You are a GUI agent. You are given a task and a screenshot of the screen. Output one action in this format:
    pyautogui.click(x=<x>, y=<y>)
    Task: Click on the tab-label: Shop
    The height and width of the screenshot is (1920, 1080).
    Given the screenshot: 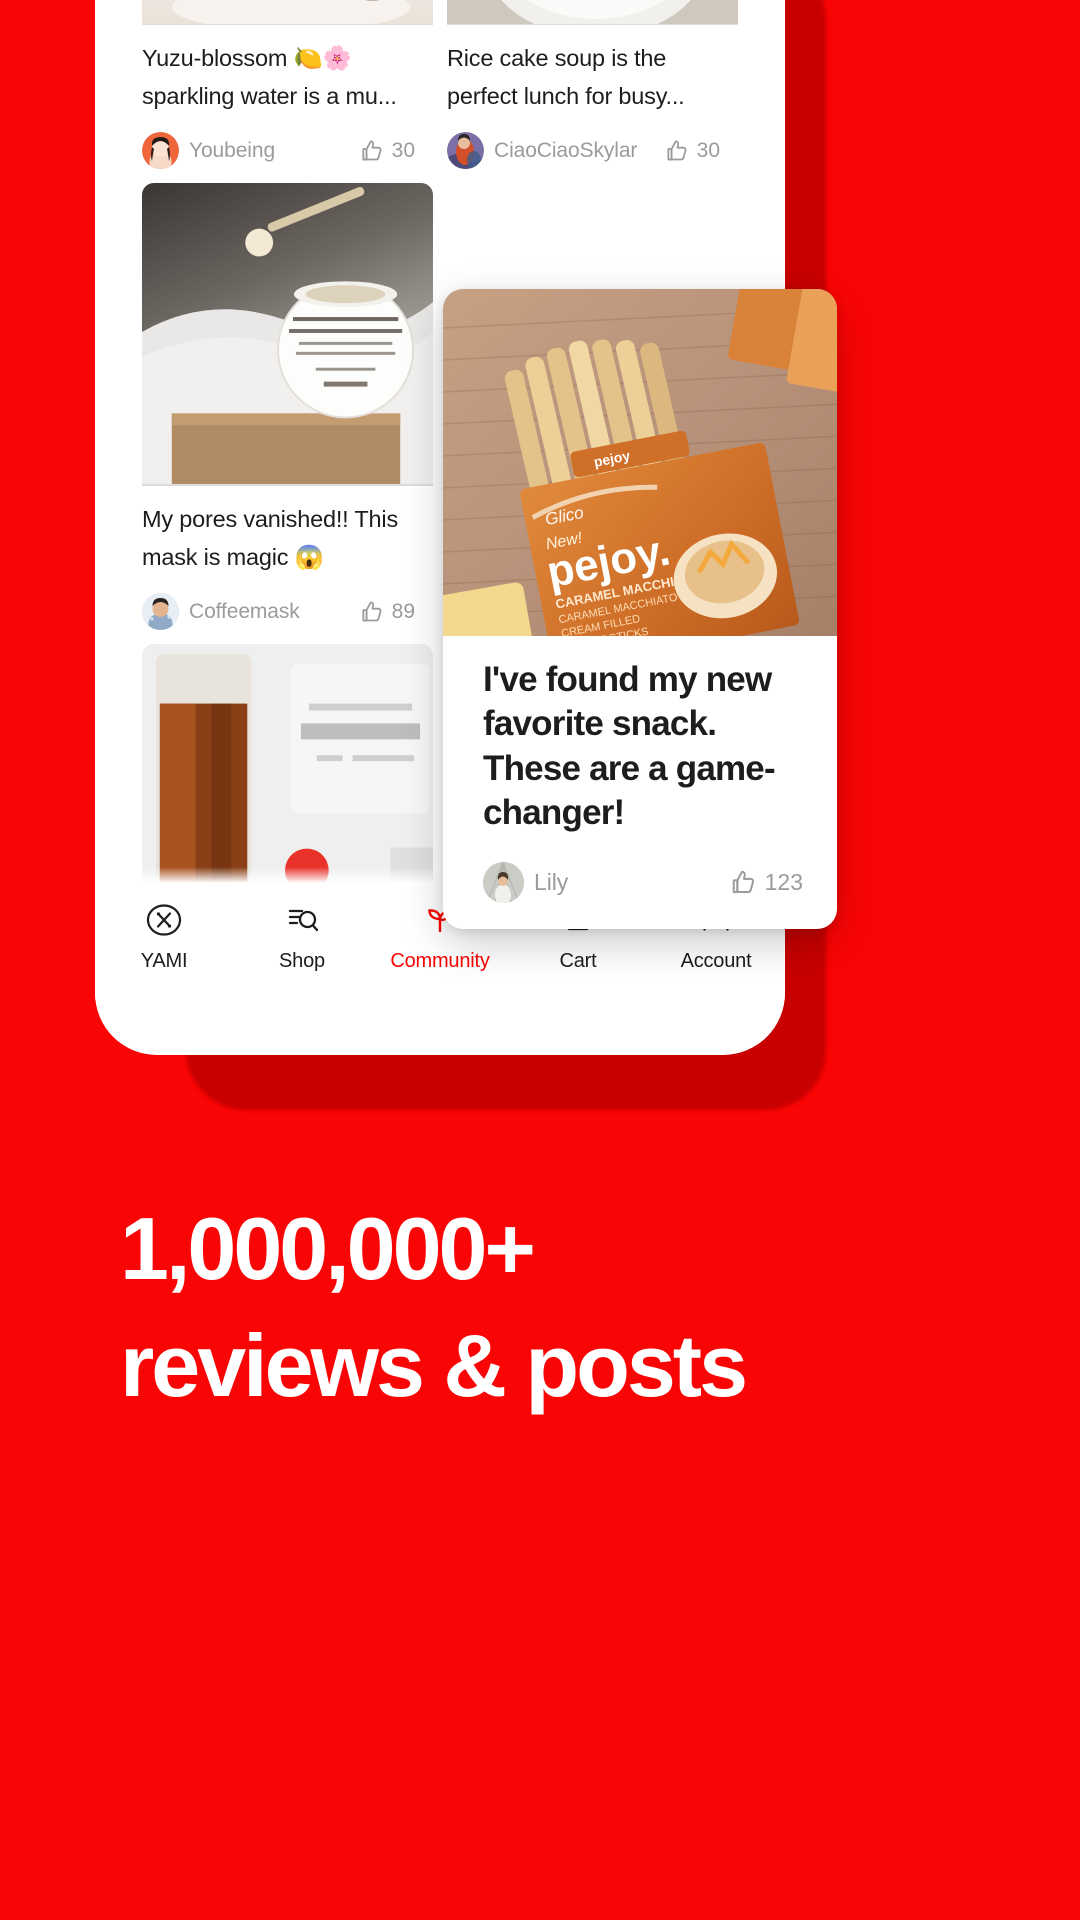 What is the action you would take?
    pyautogui.click(x=302, y=961)
    